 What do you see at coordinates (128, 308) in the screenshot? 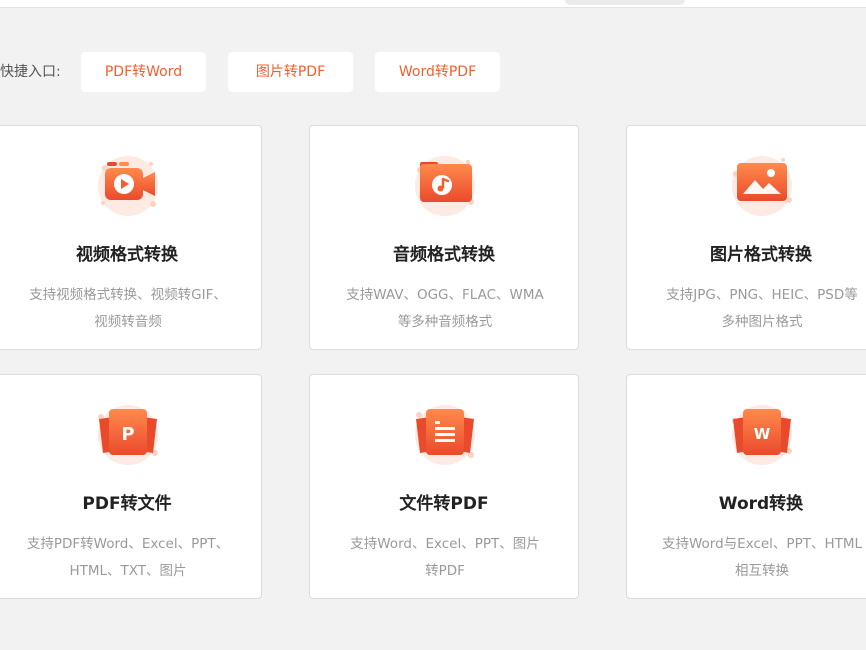
I see `card-description: 支持视频格式转换、视频转GIF、 视频转音频` at bounding box center [128, 308].